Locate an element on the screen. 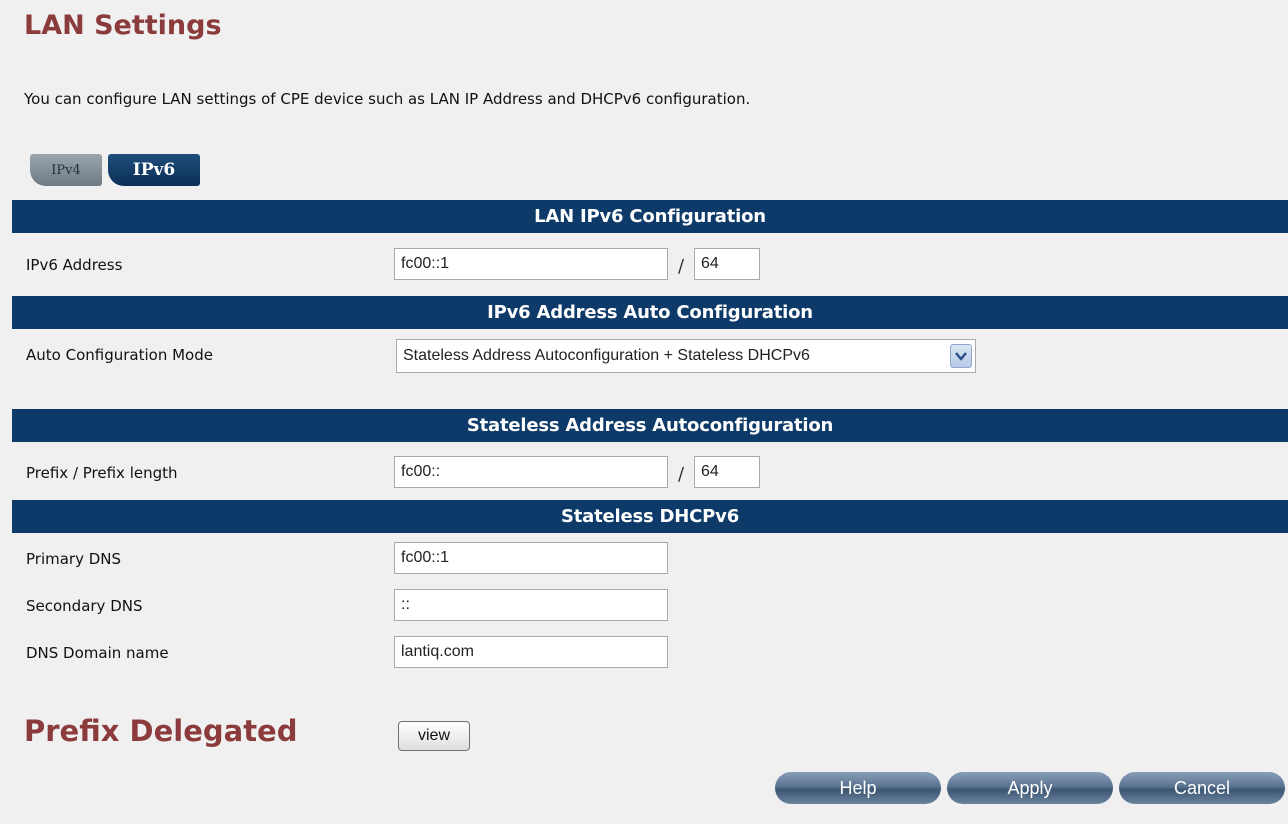  section-header-lan-ipv6: LAN IPv6 Configuration is located at coordinates (650, 216).